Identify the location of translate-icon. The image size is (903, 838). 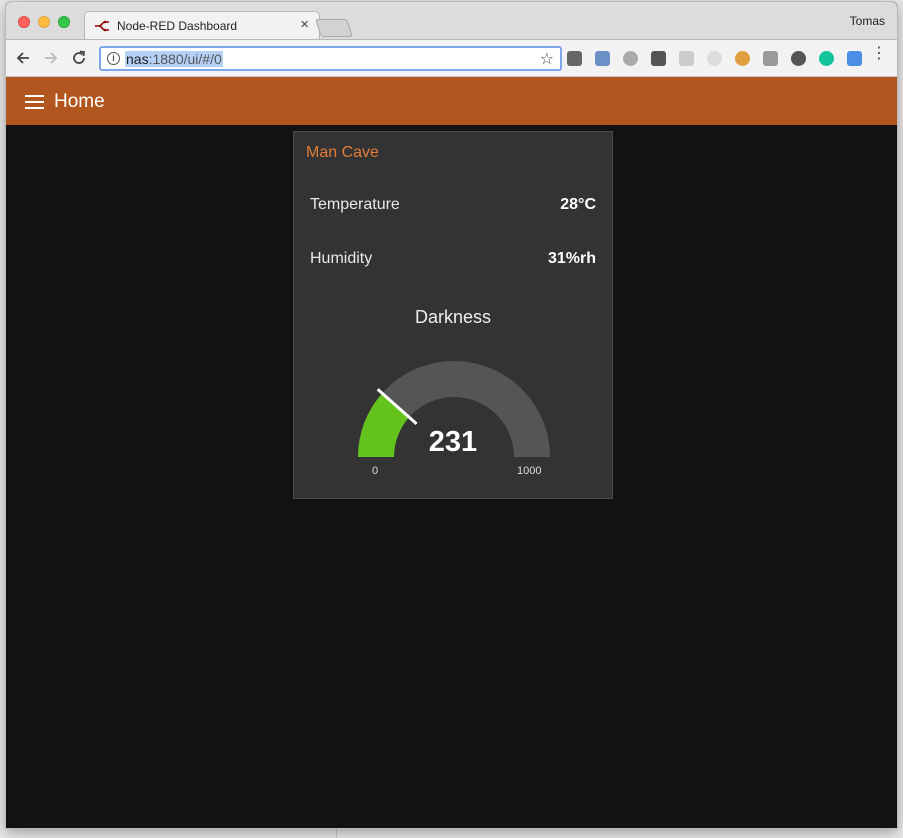
(854, 58).